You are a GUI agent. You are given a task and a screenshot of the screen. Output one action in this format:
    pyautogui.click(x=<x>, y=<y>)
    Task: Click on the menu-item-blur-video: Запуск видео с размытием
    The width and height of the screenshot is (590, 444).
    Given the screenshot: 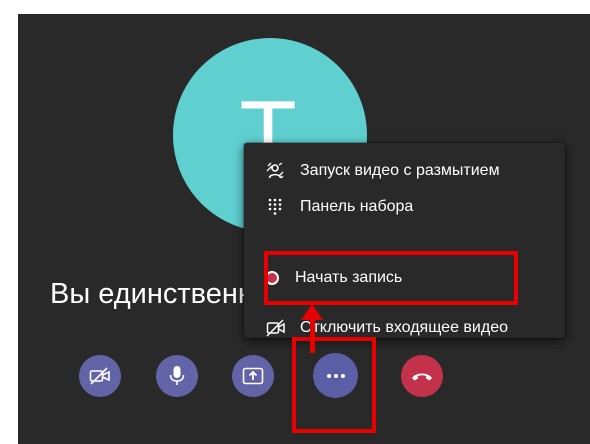 What is the action you would take?
    pyautogui.click(x=404, y=171)
    